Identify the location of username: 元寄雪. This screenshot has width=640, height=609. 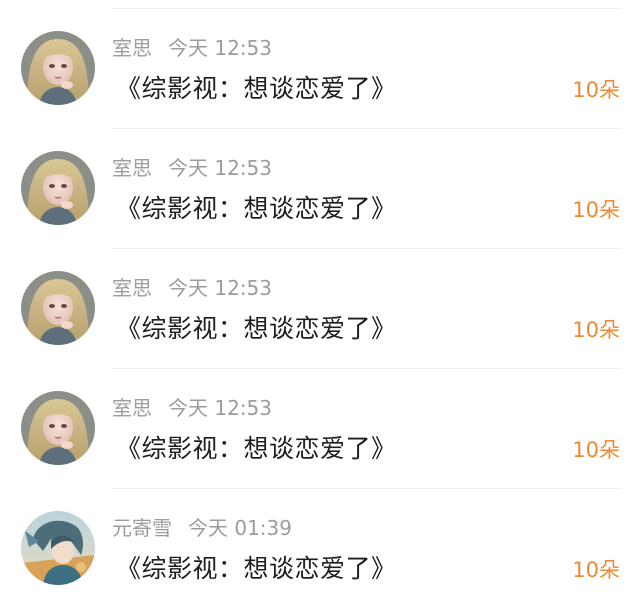
(142, 528).